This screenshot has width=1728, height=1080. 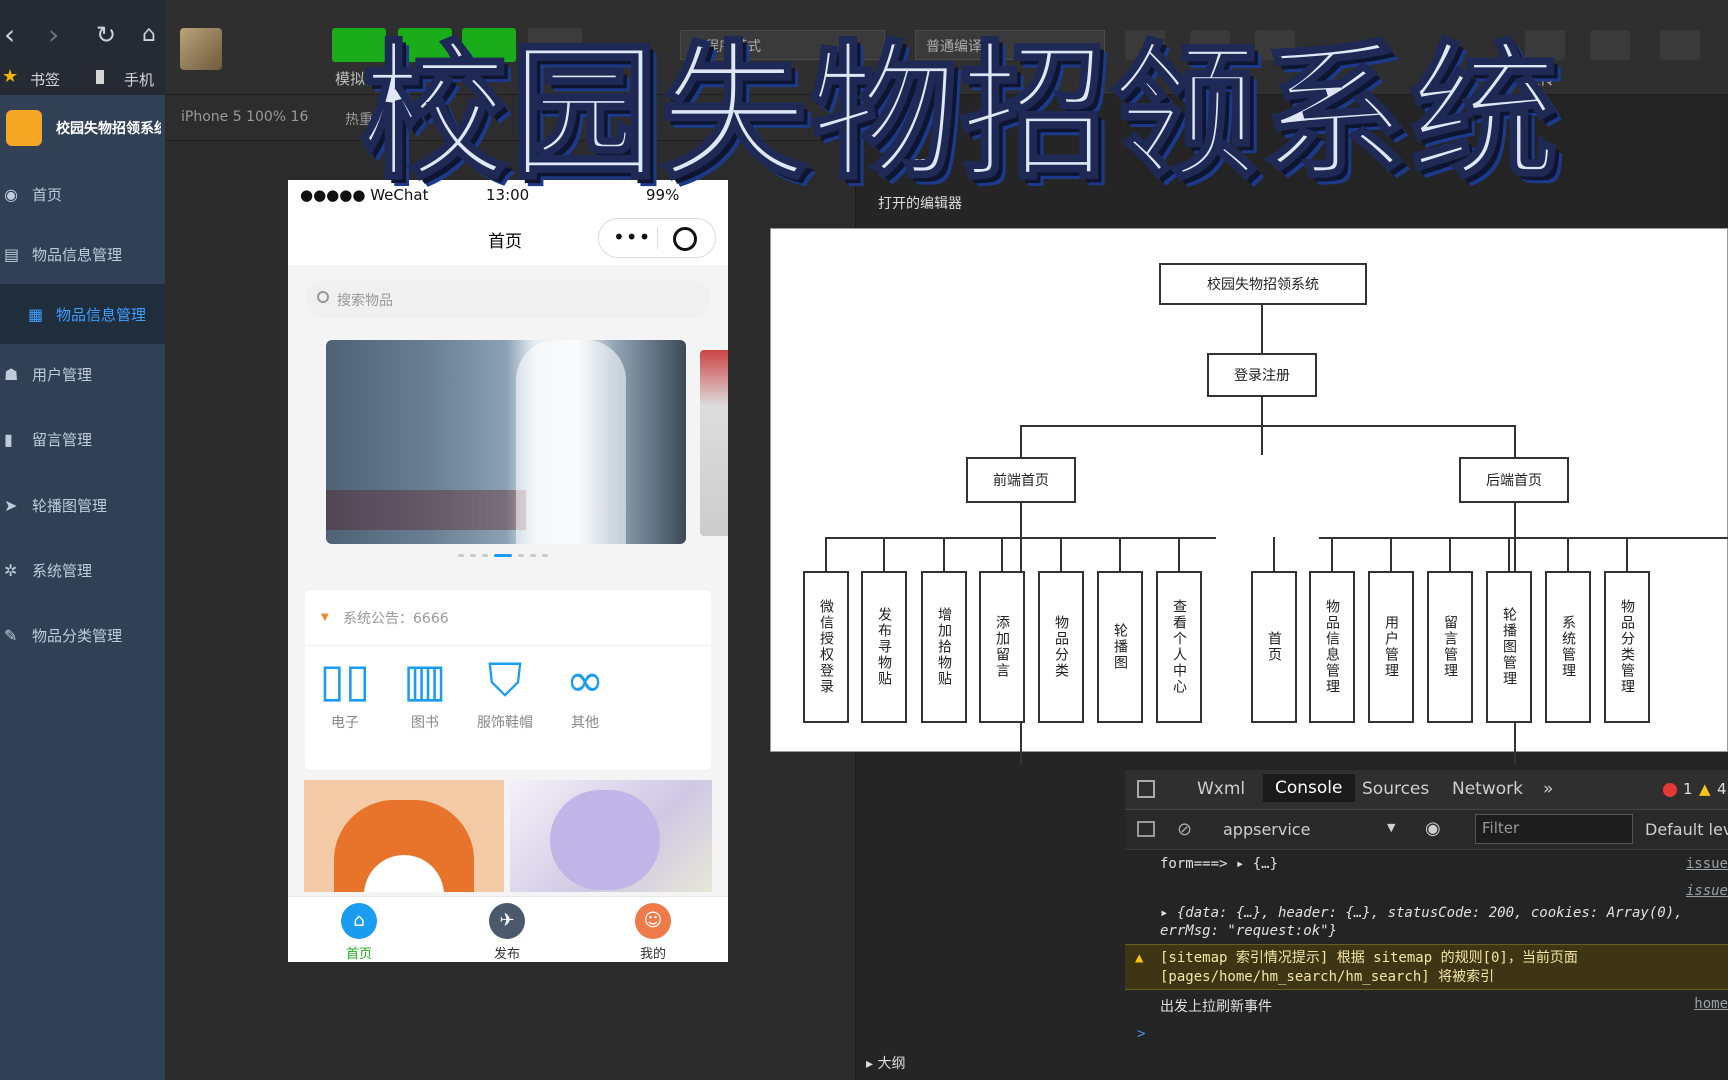 I want to click on category-books: ▥ 图书, so click(x=425, y=691).